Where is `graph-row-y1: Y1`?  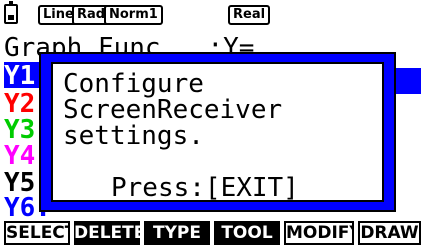
graph-row-y1: Y1 is located at coordinates (19, 76).